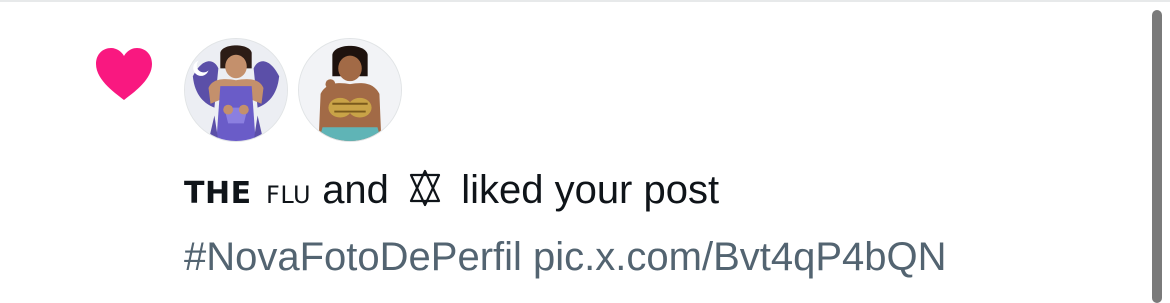 Image resolution: width=1170 pixels, height=303 pixels. I want to click on user-name-the-flu: THE FLU, so click(247, 190).